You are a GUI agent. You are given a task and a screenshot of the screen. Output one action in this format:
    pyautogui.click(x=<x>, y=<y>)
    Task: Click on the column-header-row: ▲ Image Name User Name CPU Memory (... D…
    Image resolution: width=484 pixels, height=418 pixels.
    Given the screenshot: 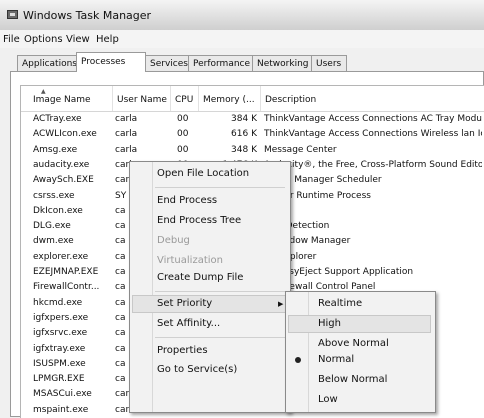 What is the action you would take?
    pyautogui.click(x=252, y=99)
    